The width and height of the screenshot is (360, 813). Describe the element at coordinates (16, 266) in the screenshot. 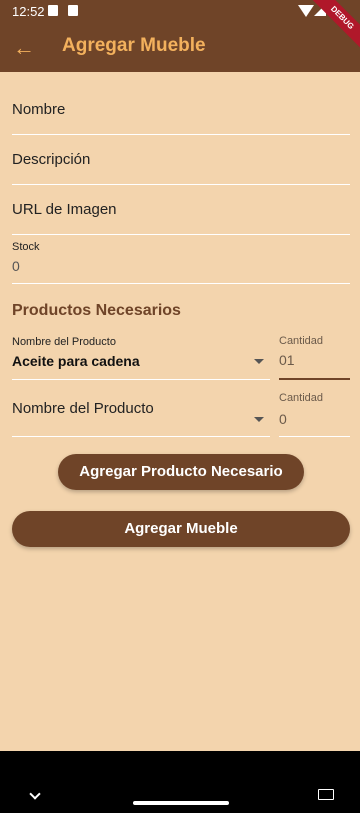

I see `stock-value: 0` at that location.